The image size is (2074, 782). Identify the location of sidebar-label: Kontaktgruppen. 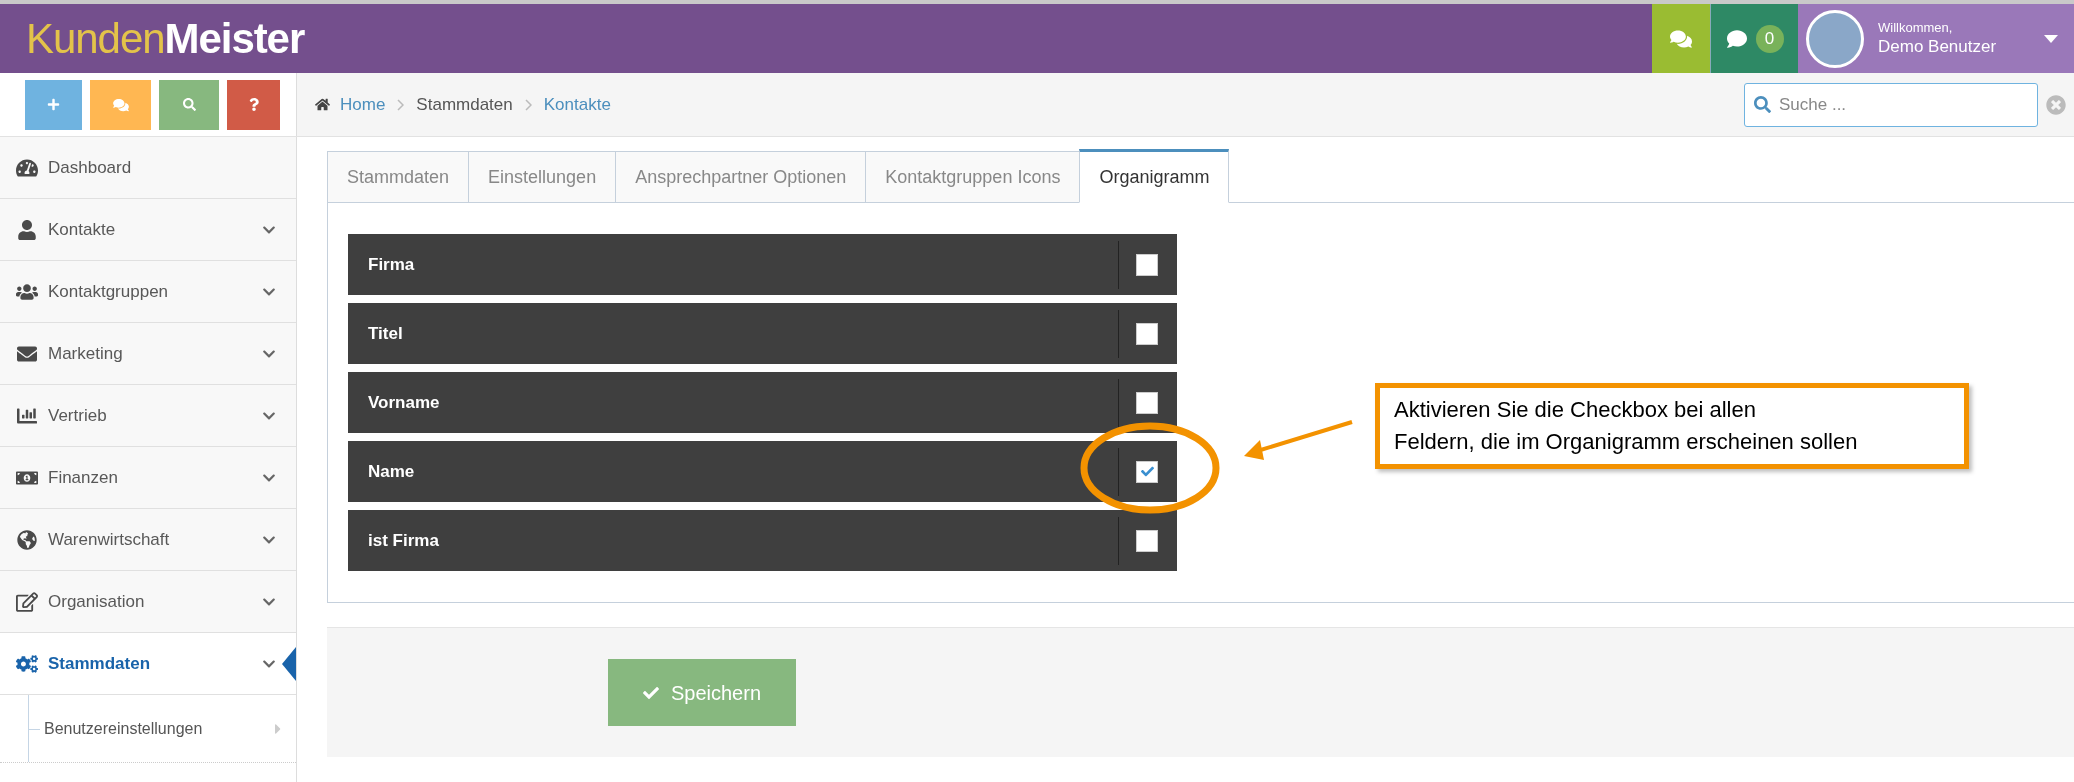
(108, 291).